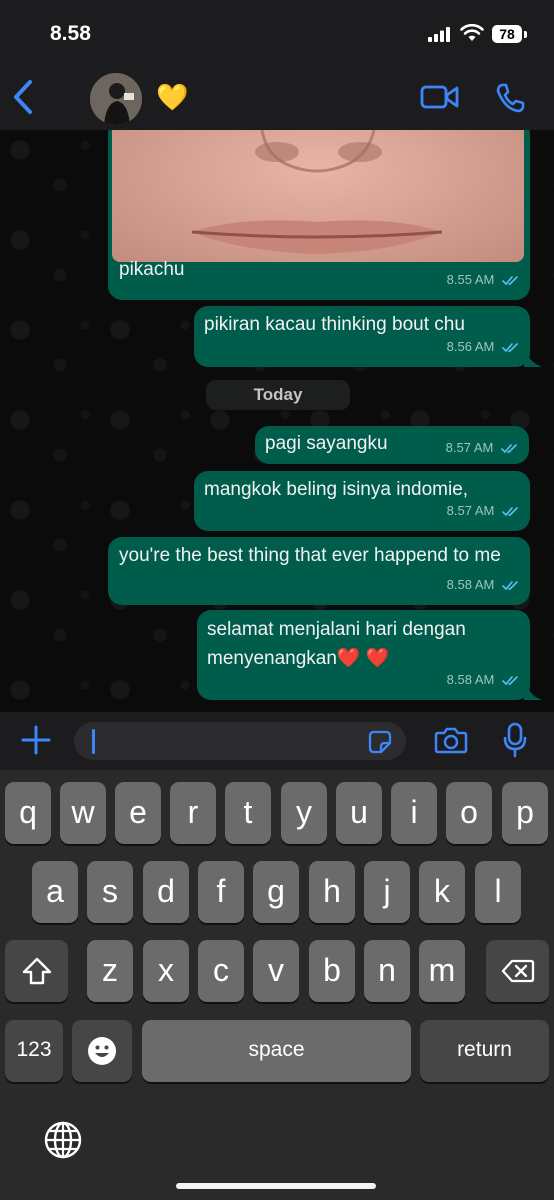 This screenshot has width=554, height=1200. What do you see at coordinates (515, 740) in the screenshot?
I see `microphone-icon` at bounding box center [515, 740].